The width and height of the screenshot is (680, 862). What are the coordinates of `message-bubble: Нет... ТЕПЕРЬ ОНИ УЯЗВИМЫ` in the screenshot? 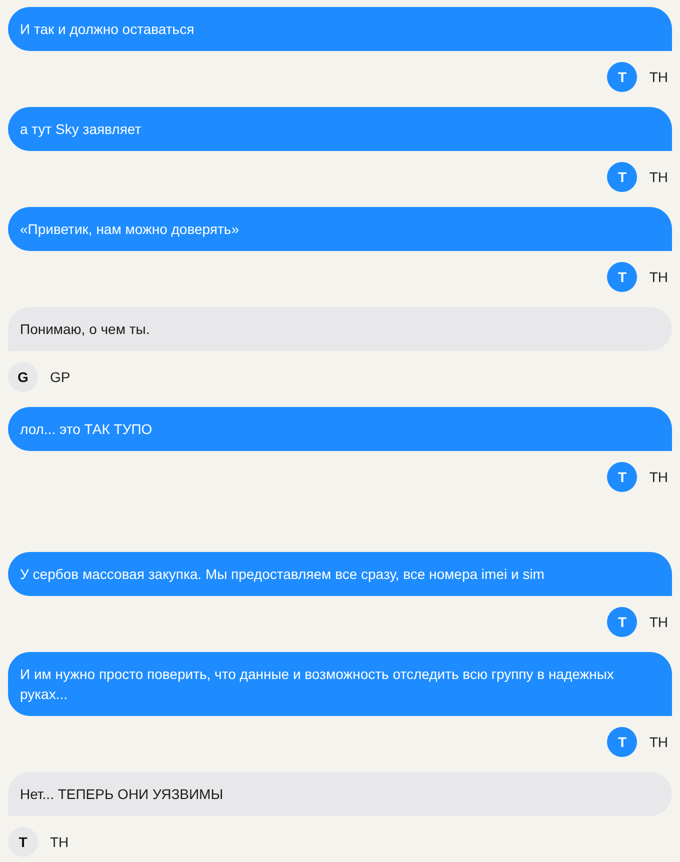 It's located at (340, 794).